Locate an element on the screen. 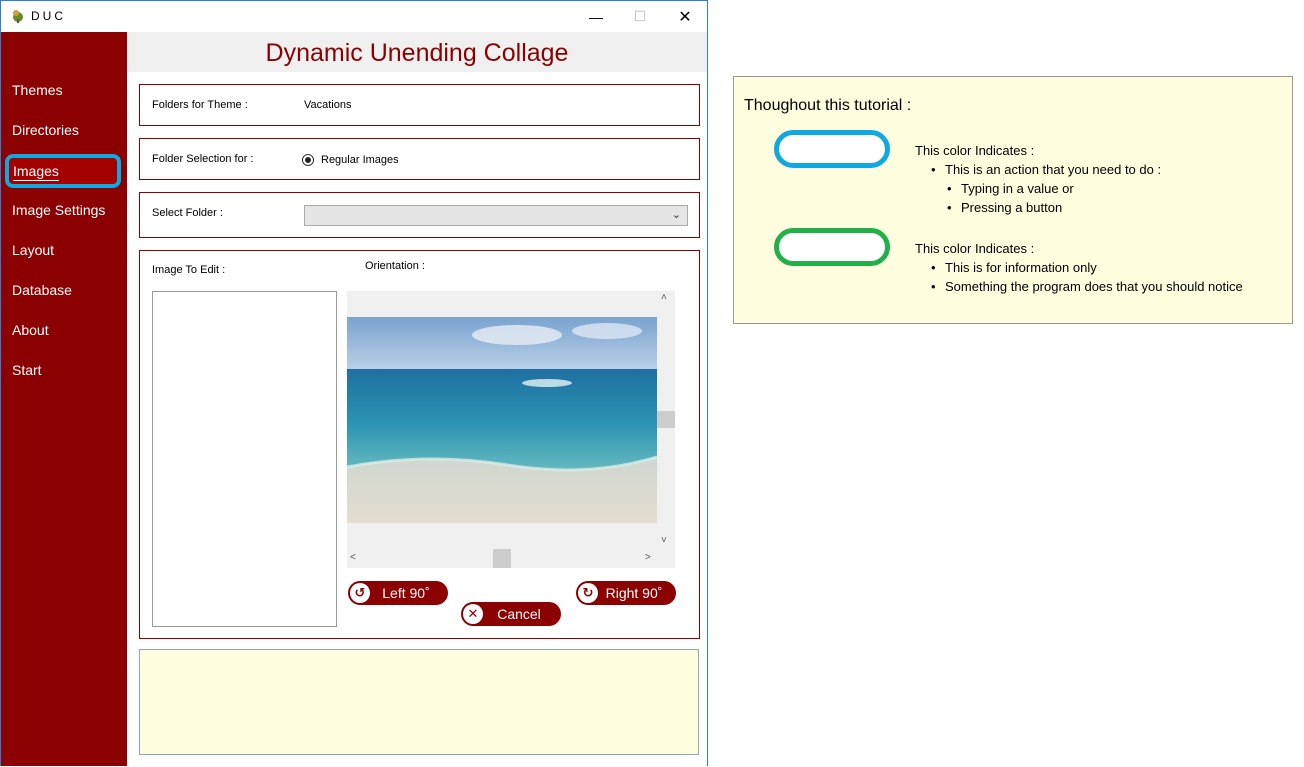 The image size is (1304, 767). rotate-left-icon: ↺ is located at coordinates (360, 593).